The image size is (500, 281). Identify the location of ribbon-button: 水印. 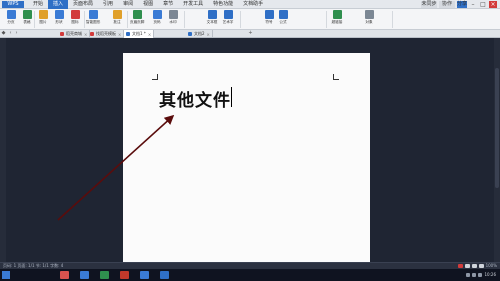
(173, 17).